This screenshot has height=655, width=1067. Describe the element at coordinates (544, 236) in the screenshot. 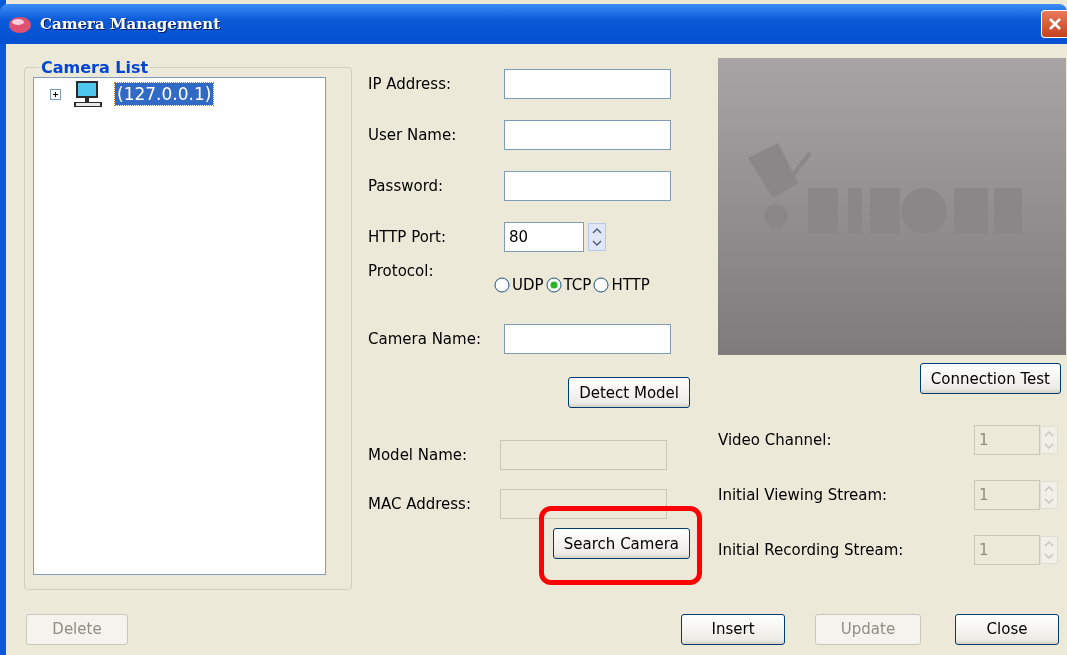

I see `port-field: 80` at that location.